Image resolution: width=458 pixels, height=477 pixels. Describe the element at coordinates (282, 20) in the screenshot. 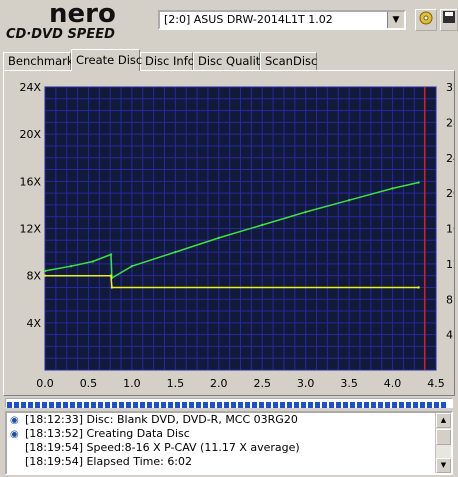

I see `drive-select: [2:0] ASUS DRW-2014L1T 1.02 ▼` at that location.